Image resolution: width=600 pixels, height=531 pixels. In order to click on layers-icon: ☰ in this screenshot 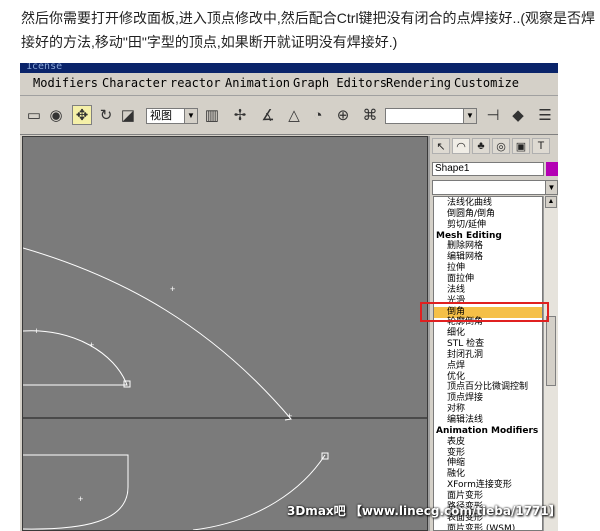, I will do `click(545, 115)`.